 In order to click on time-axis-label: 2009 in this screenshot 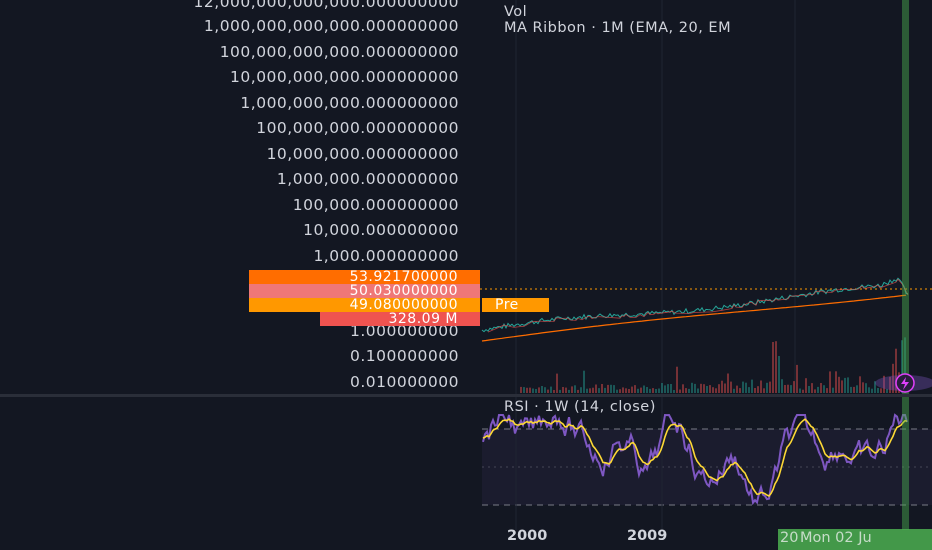, I will do `click(647, 536)`.